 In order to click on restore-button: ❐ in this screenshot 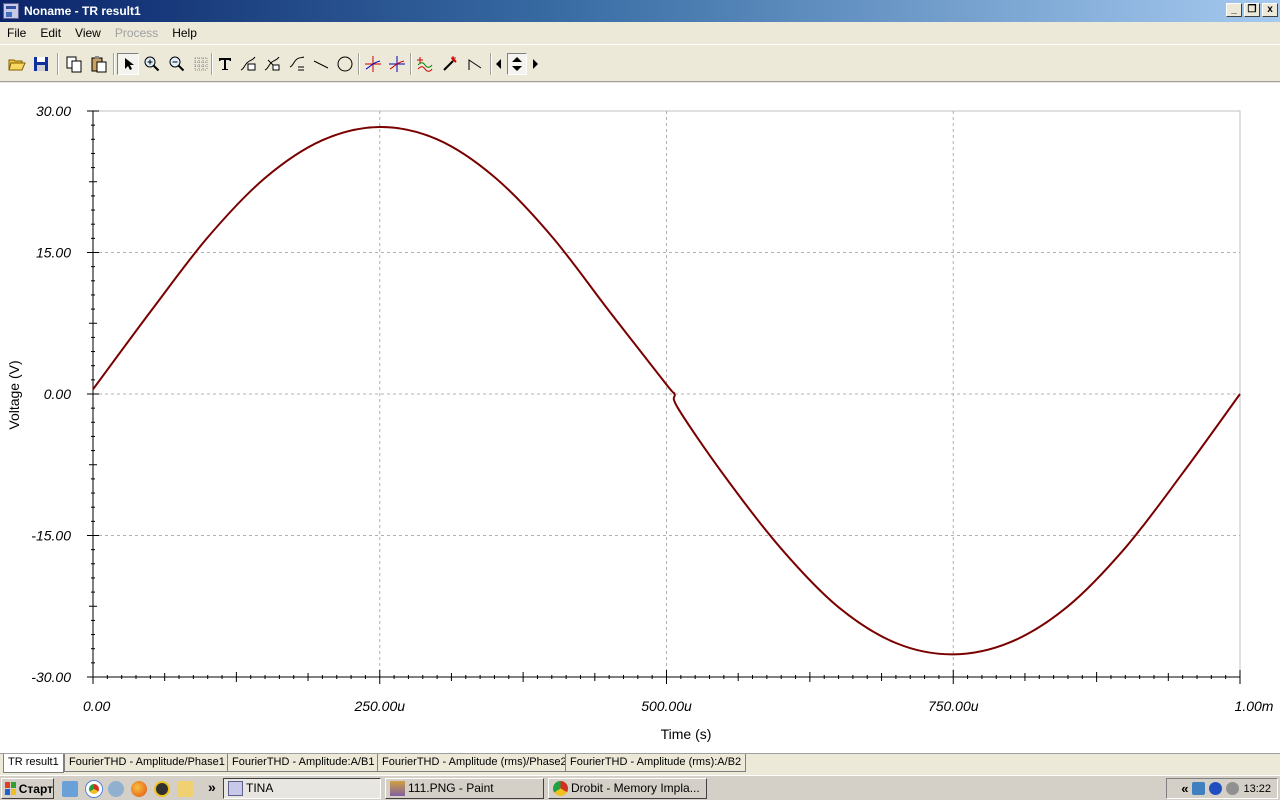, I will do `click(1252, 10)`.